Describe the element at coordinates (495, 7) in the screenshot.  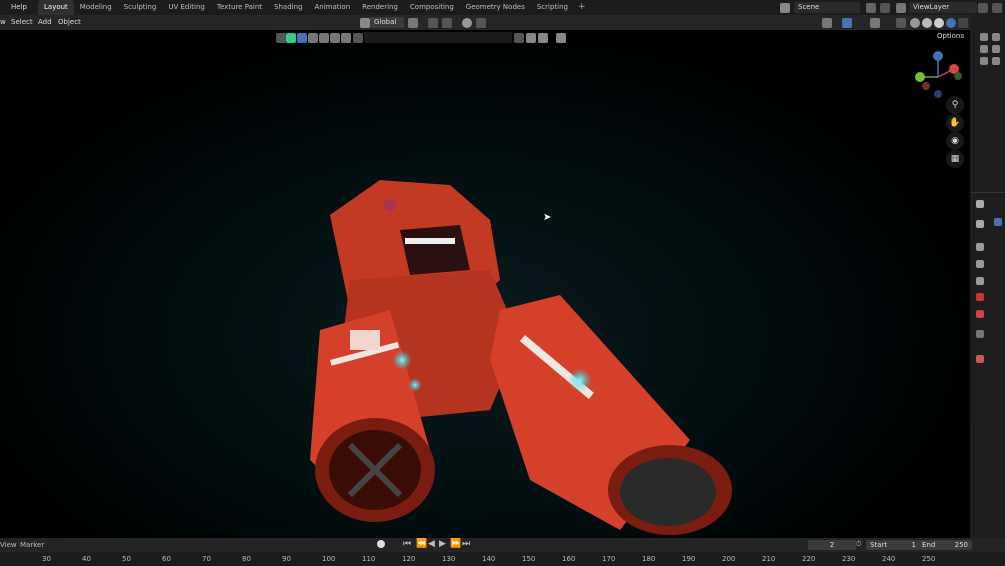
I see `tab-geometry-nodes: Geometry Nodes` at that location.